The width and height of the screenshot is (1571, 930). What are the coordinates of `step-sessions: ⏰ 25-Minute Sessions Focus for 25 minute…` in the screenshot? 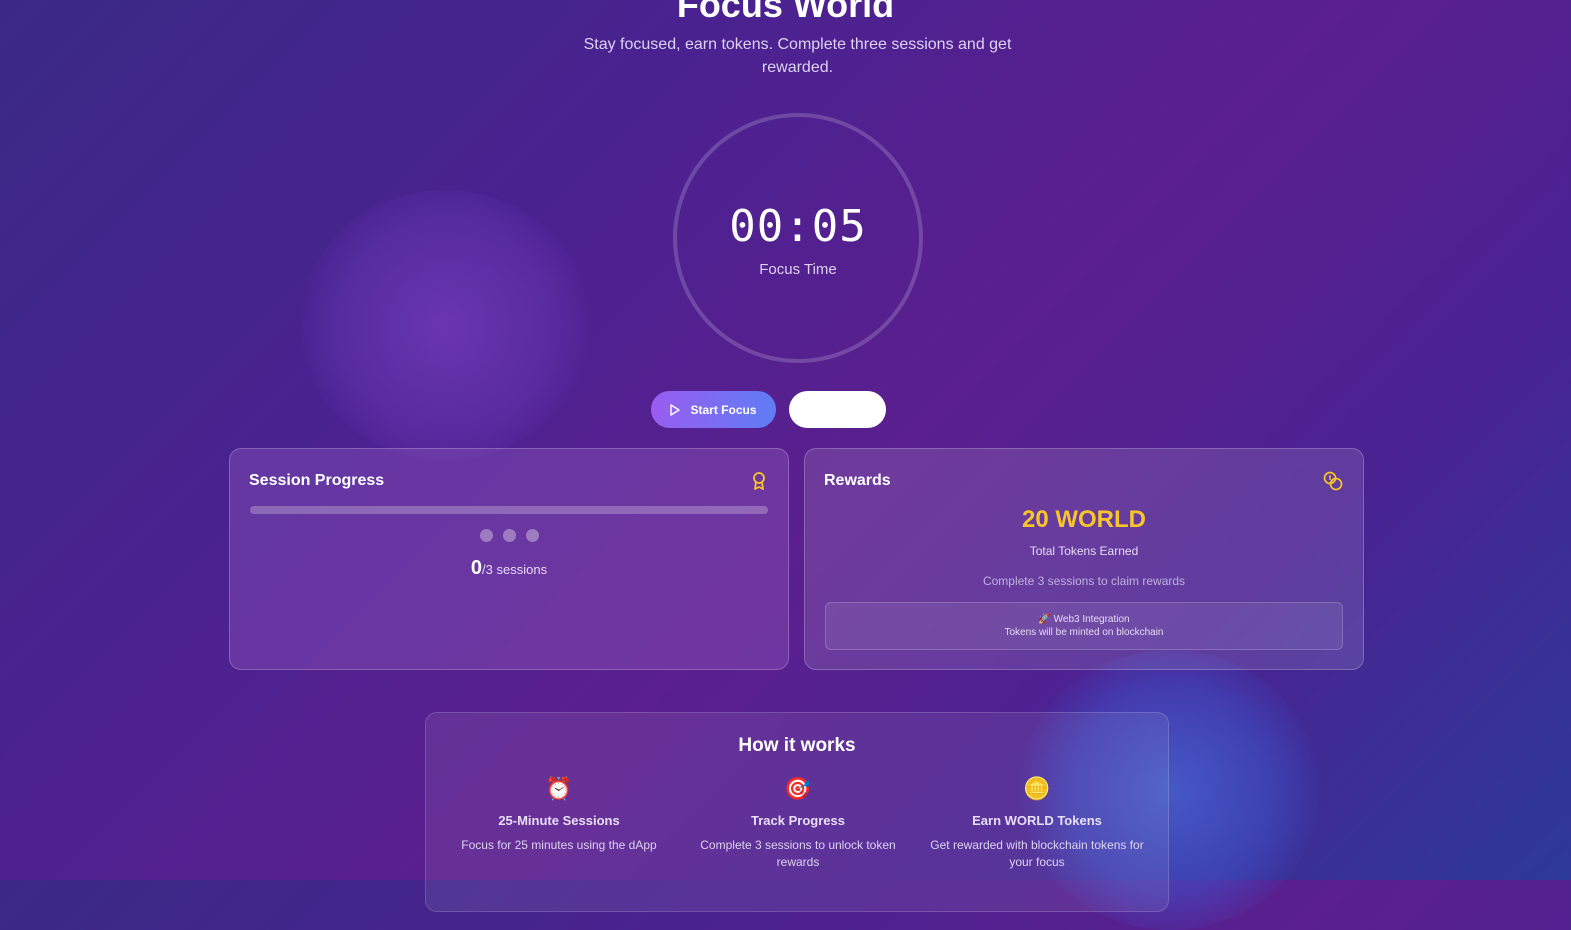 It's located at (559, 814).